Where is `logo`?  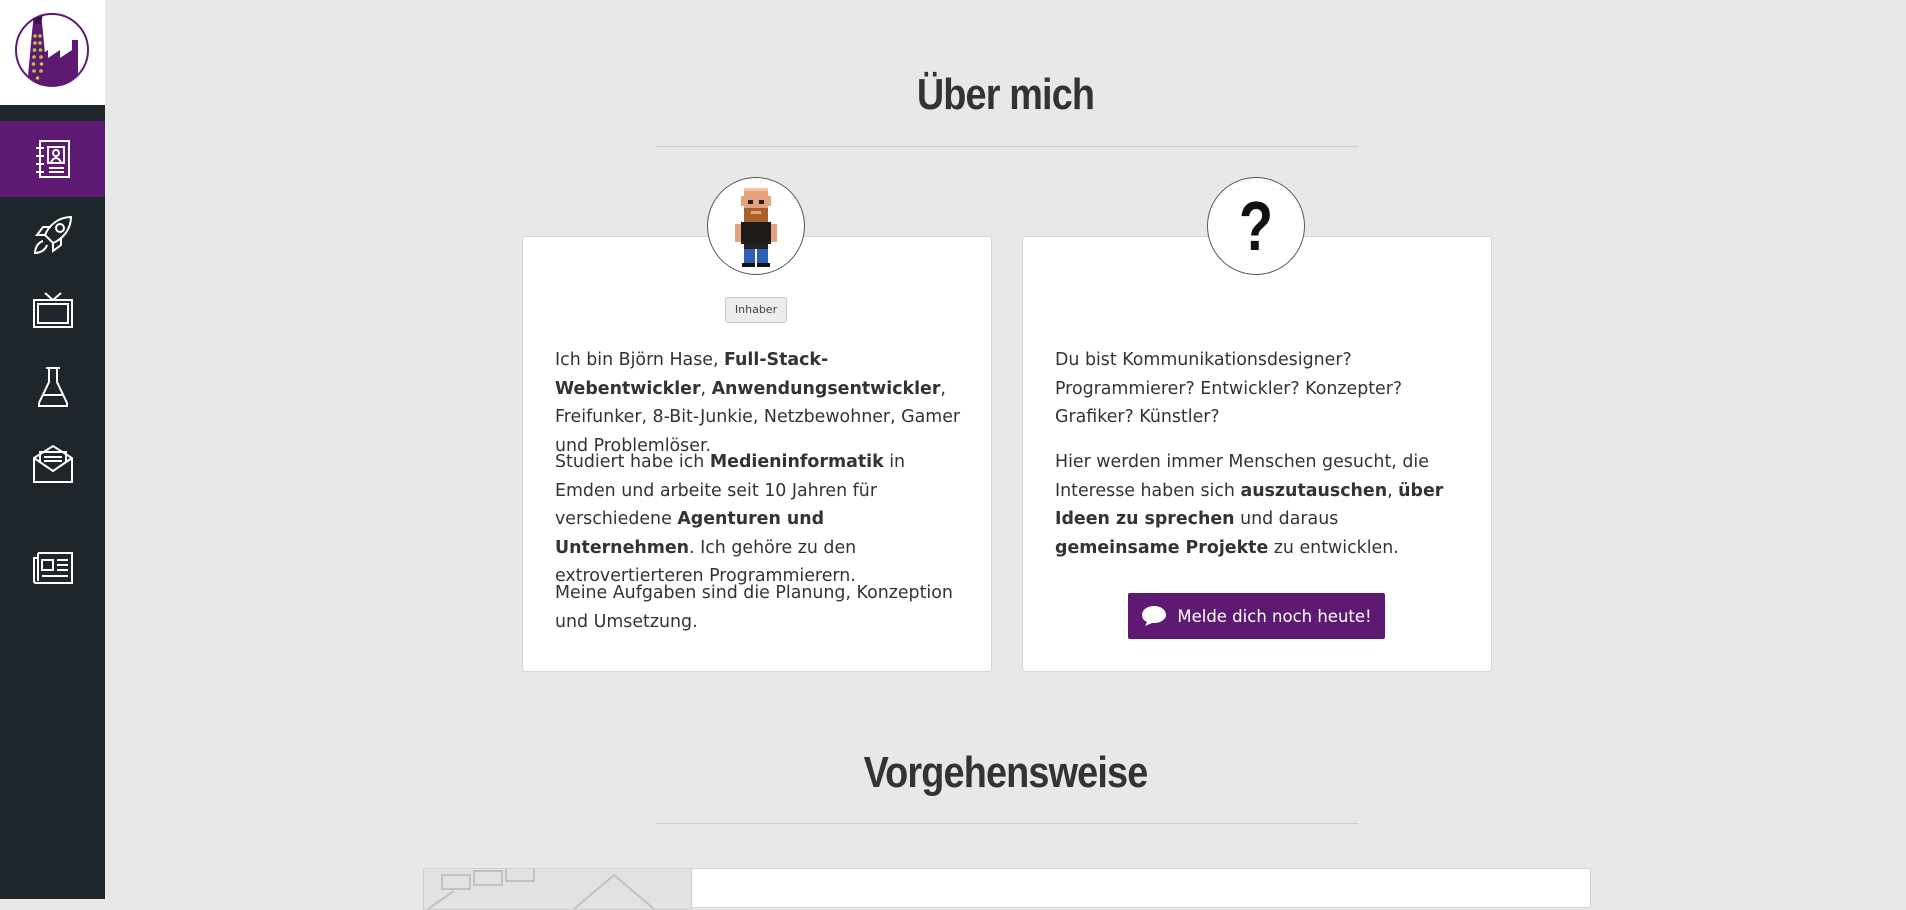 logo is located at coordinates (52, 52).